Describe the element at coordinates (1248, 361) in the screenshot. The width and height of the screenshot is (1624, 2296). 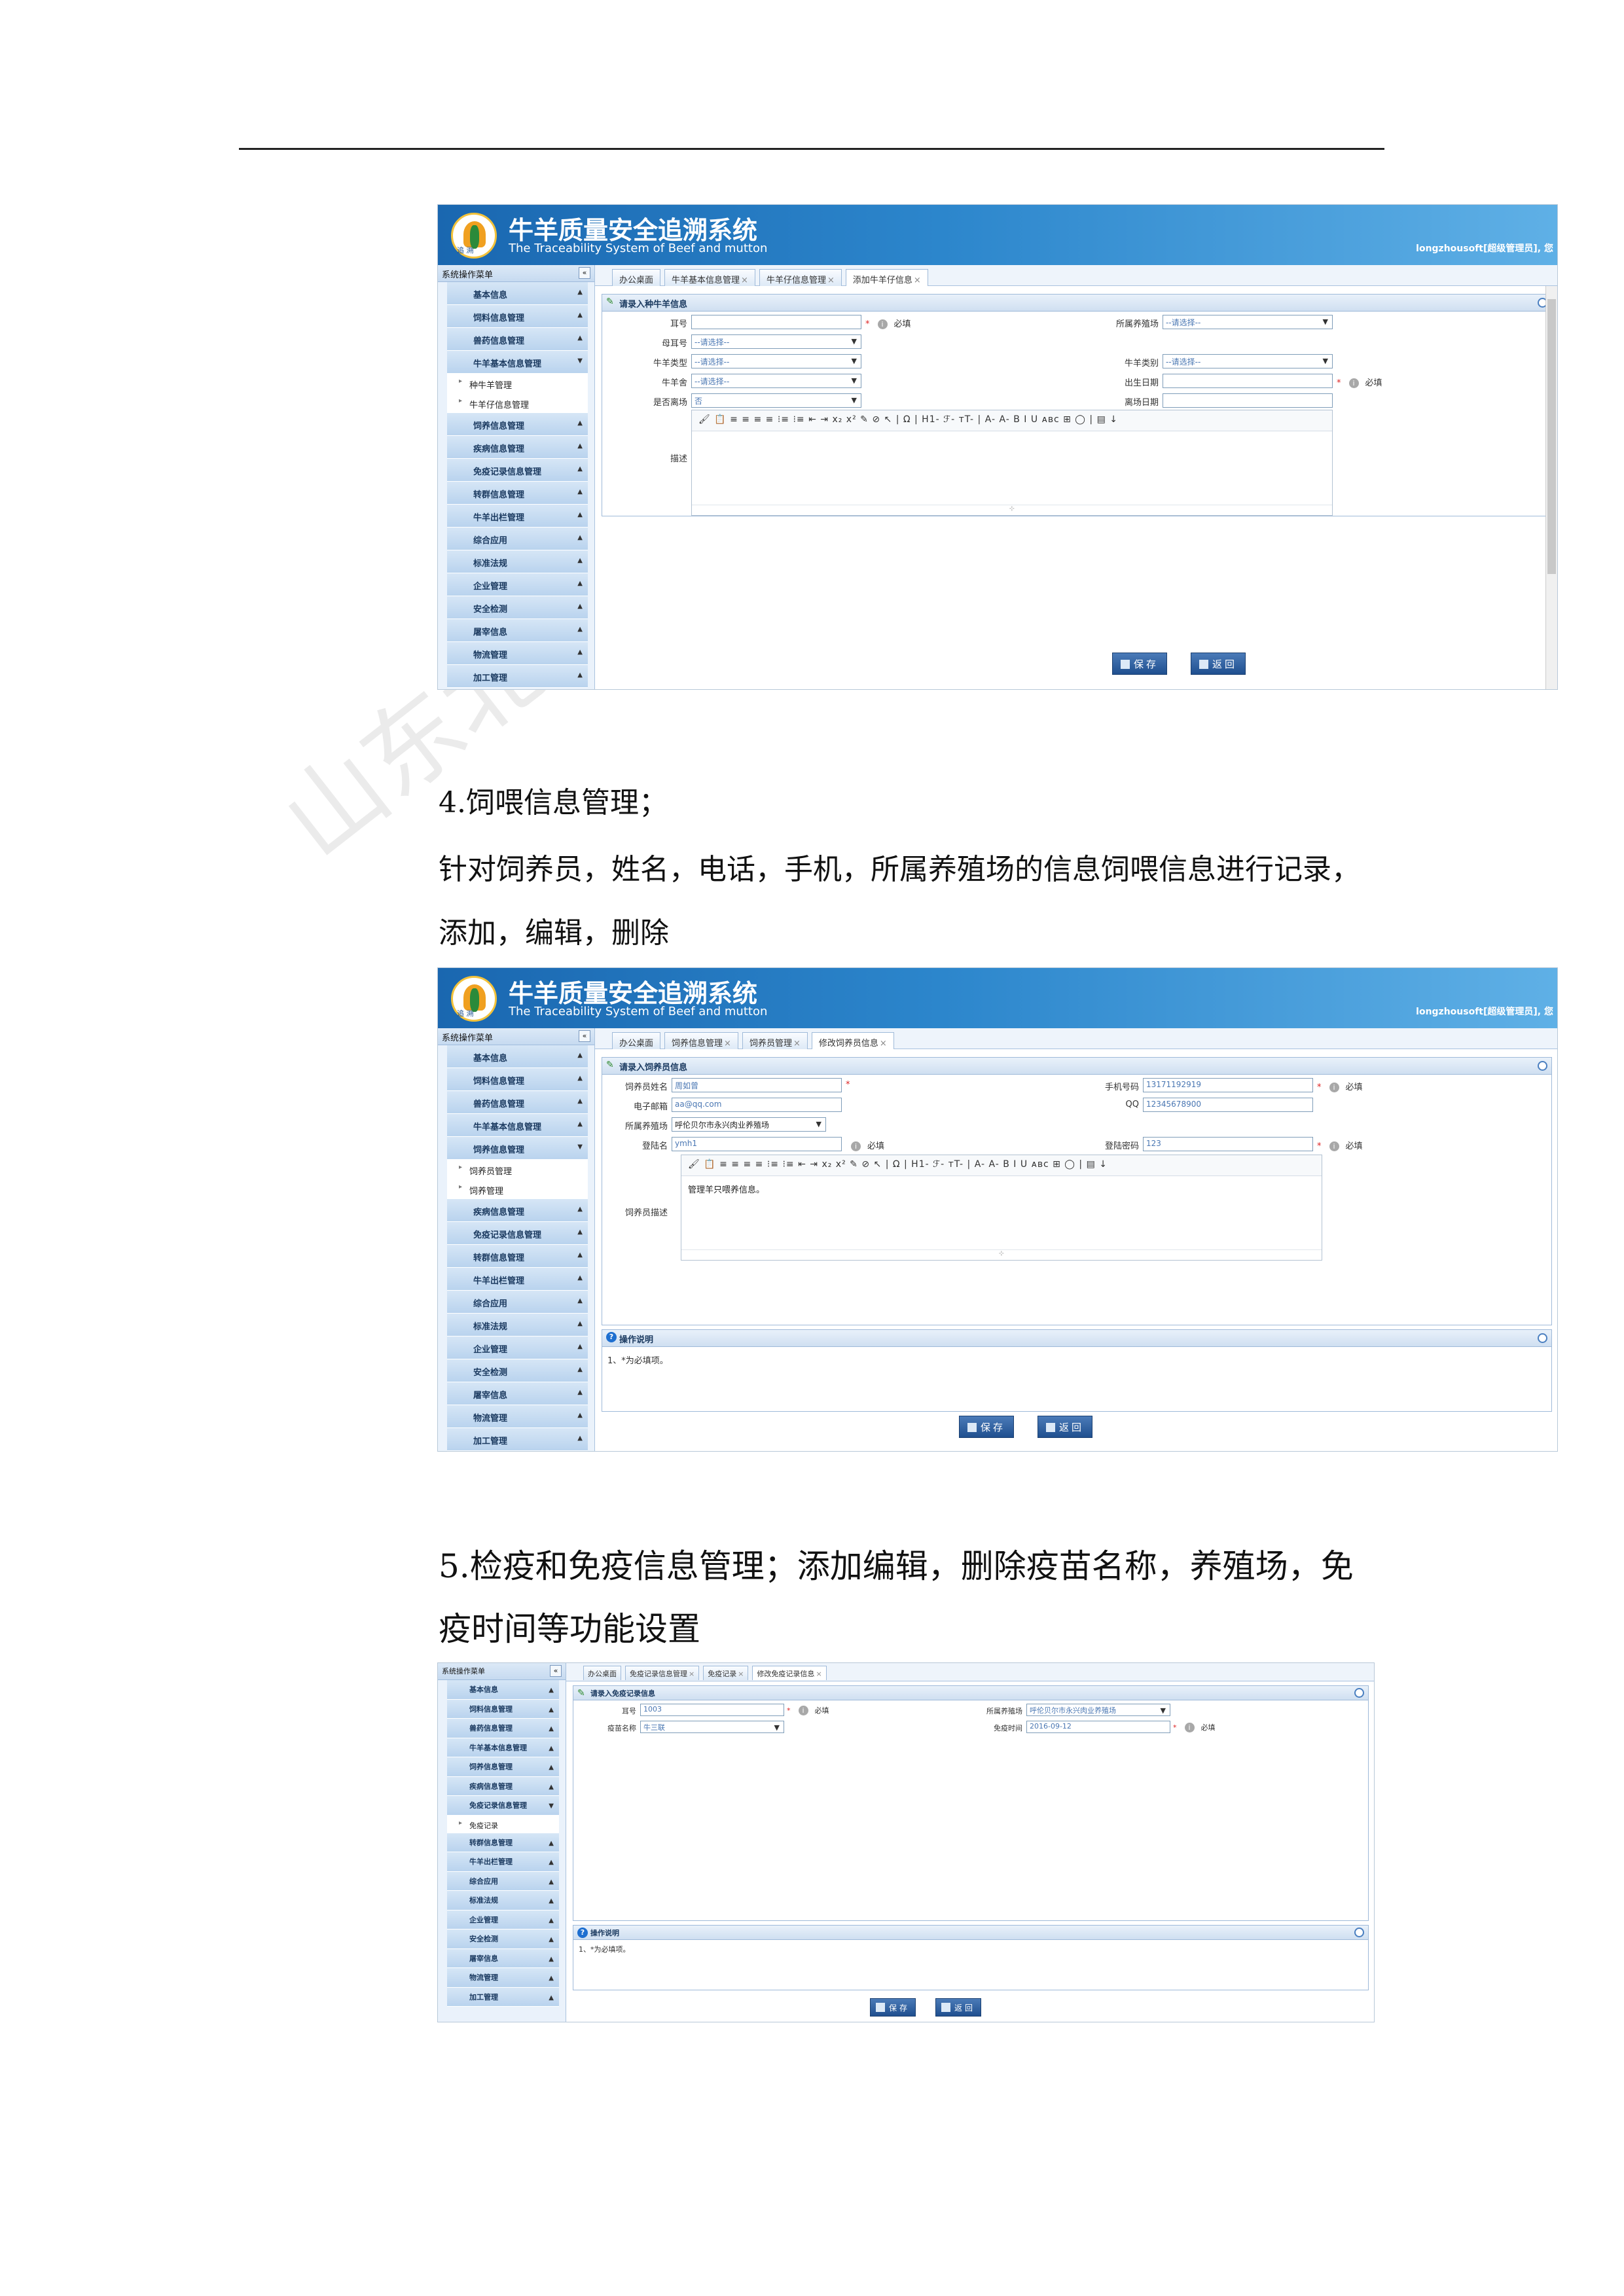
I see `category-select: --请选择--` at that location.